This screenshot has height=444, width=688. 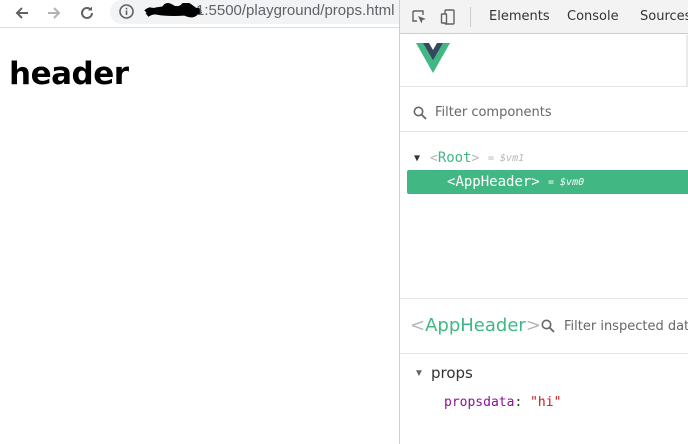 I want to click on filter-components-input: Filter components, so click(x=493, y=112).